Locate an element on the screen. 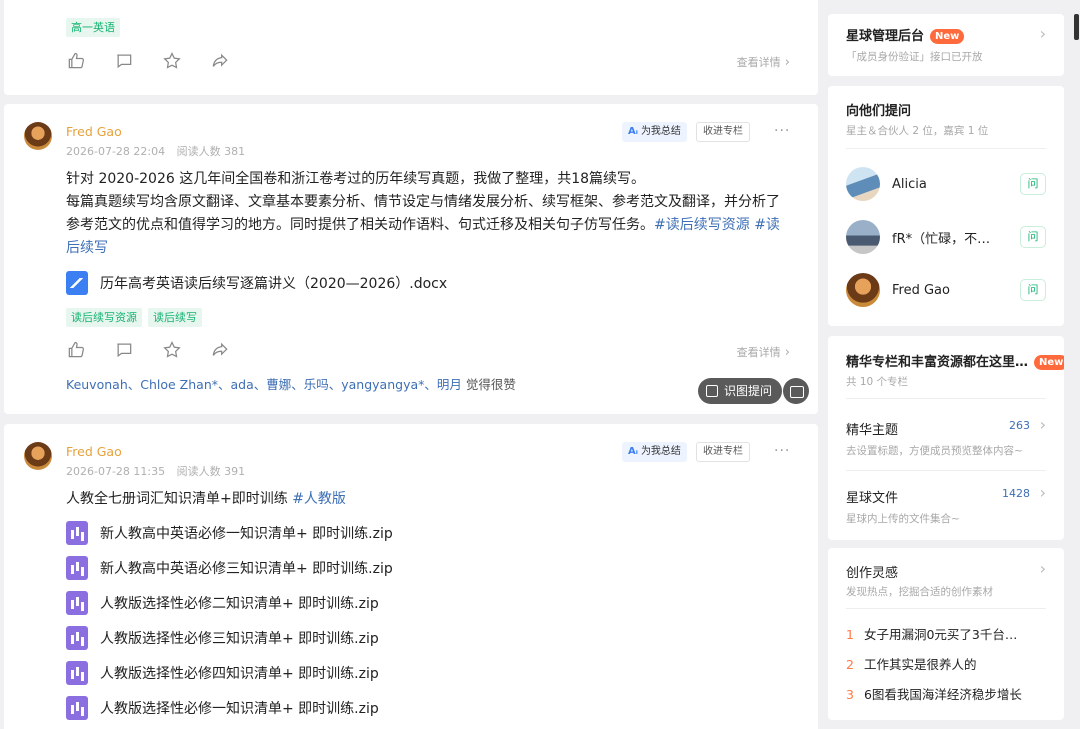  inspiration-title: 创作灵感 is located at coordinates (872, 571).